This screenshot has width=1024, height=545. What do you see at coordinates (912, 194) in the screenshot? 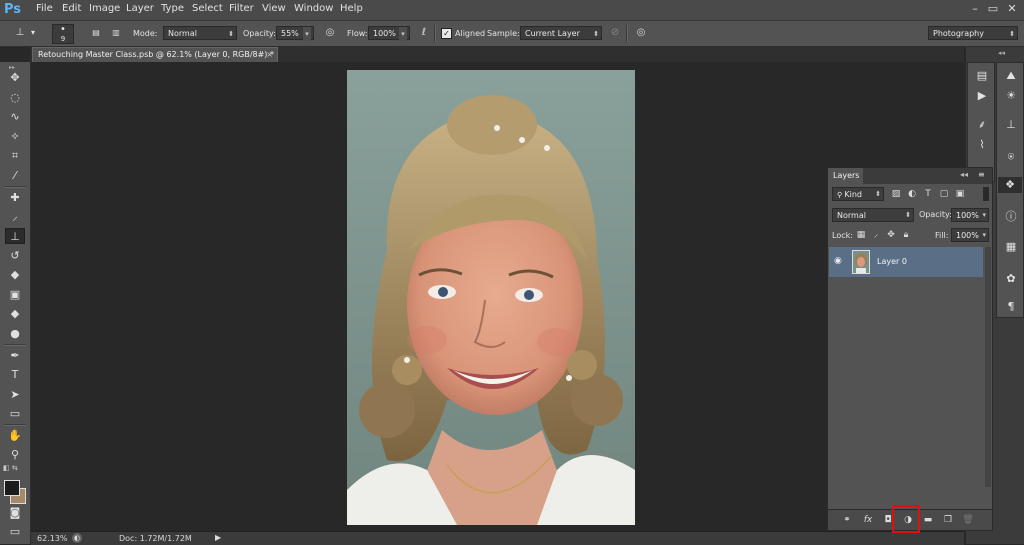
I see `filter-adjustment-icon: ◐` at bounding box center [912, 194].